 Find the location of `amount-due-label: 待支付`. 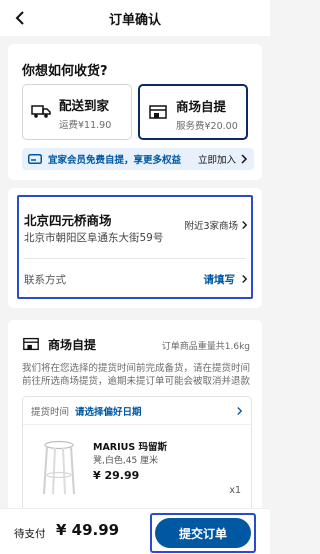

amount-due-label: 待支付 is located at coordinates (30, 534).